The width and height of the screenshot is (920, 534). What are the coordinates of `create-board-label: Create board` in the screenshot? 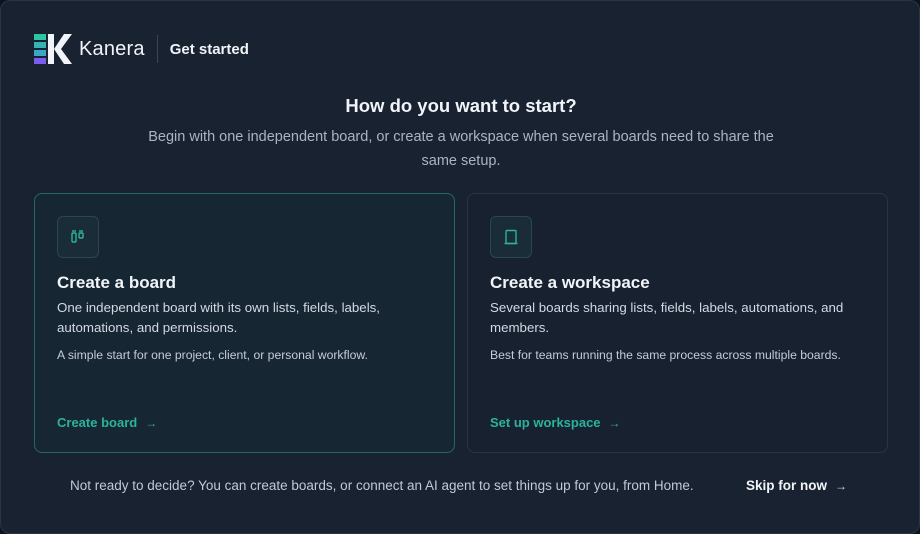 It's located at (97, 422).